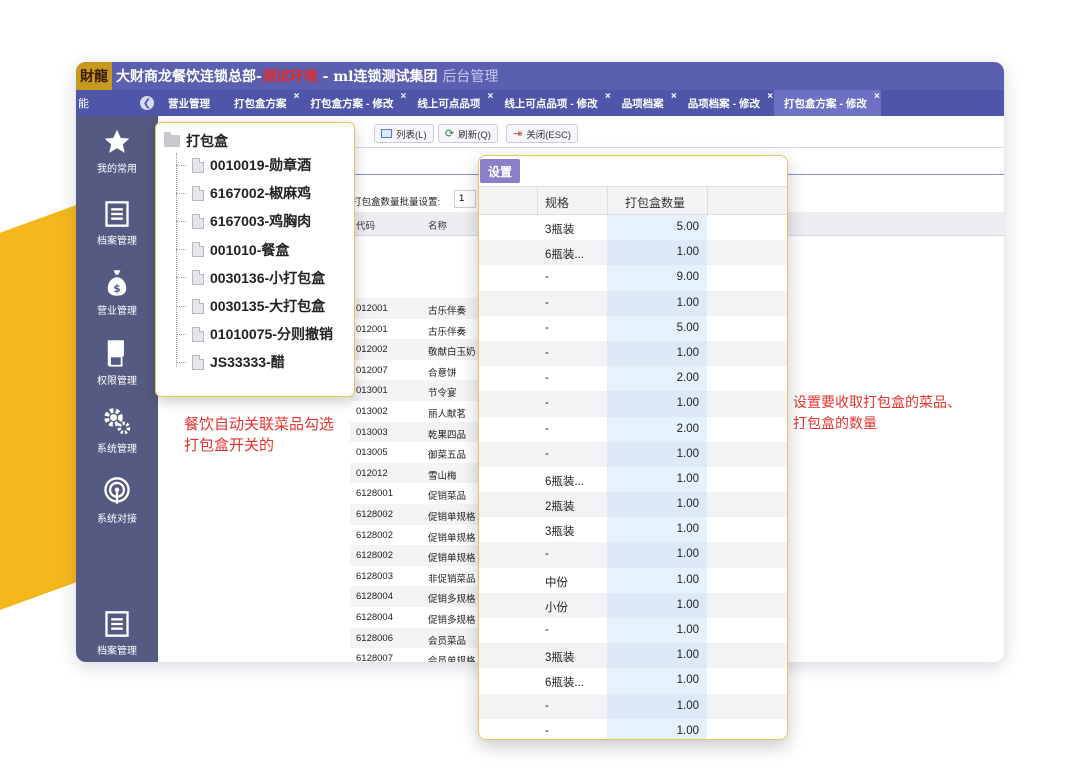 The width and height of the screenshot is (1080, 783). I want to click on table-row: 6128001 促销菜品, so click(420, 493).